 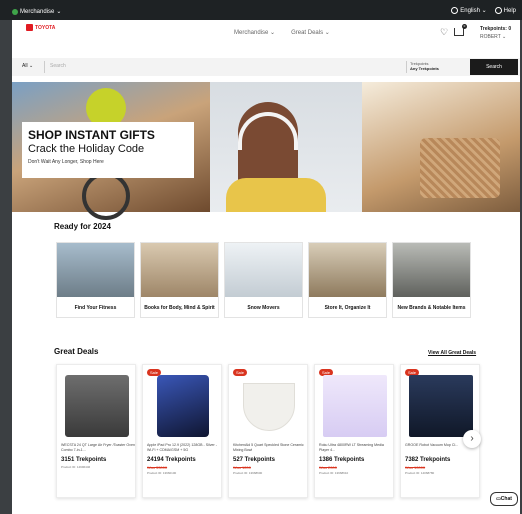 What do you see at coordinates (58, 66) in the screenshot?
I see `search-input: Search` at bounding box center [58, 66].